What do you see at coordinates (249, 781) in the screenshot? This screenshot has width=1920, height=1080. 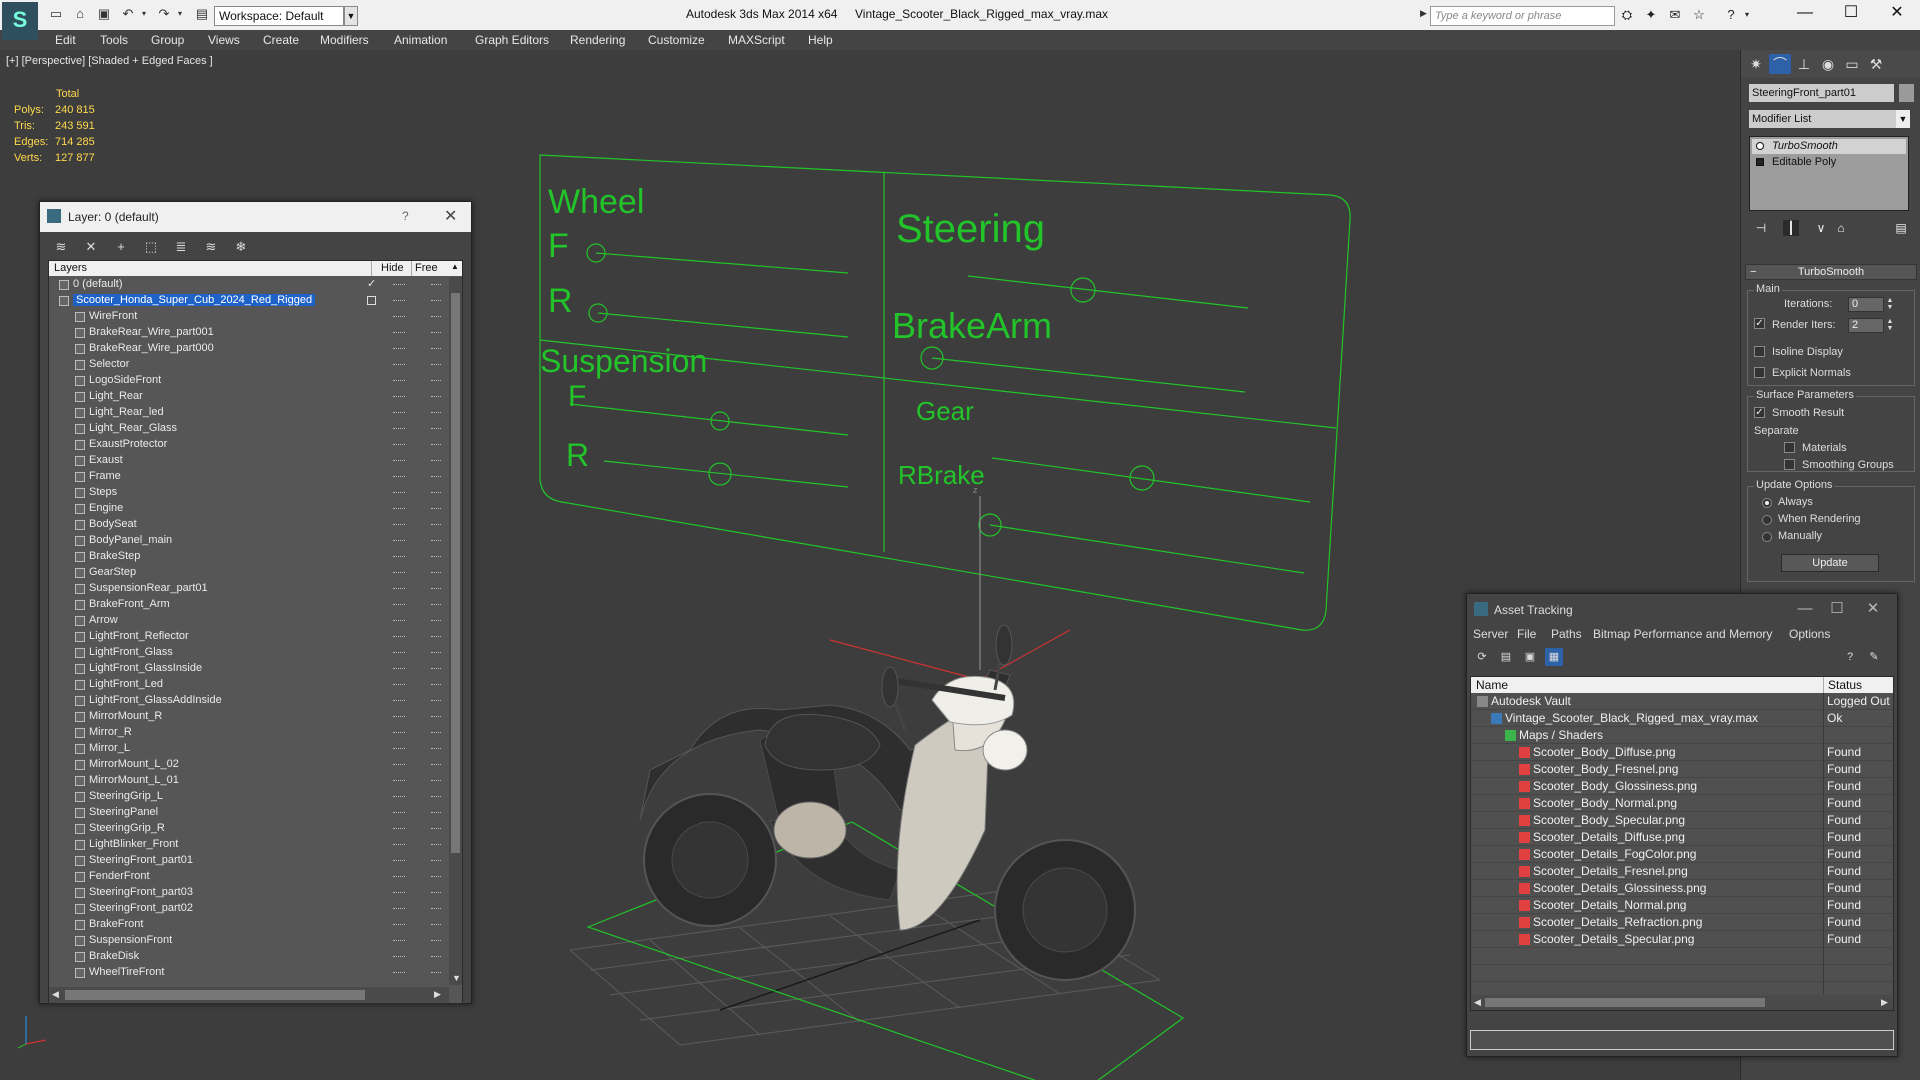 I see `layer-object-row: MirrorMount_L_01` at bounding box center [249, 781].